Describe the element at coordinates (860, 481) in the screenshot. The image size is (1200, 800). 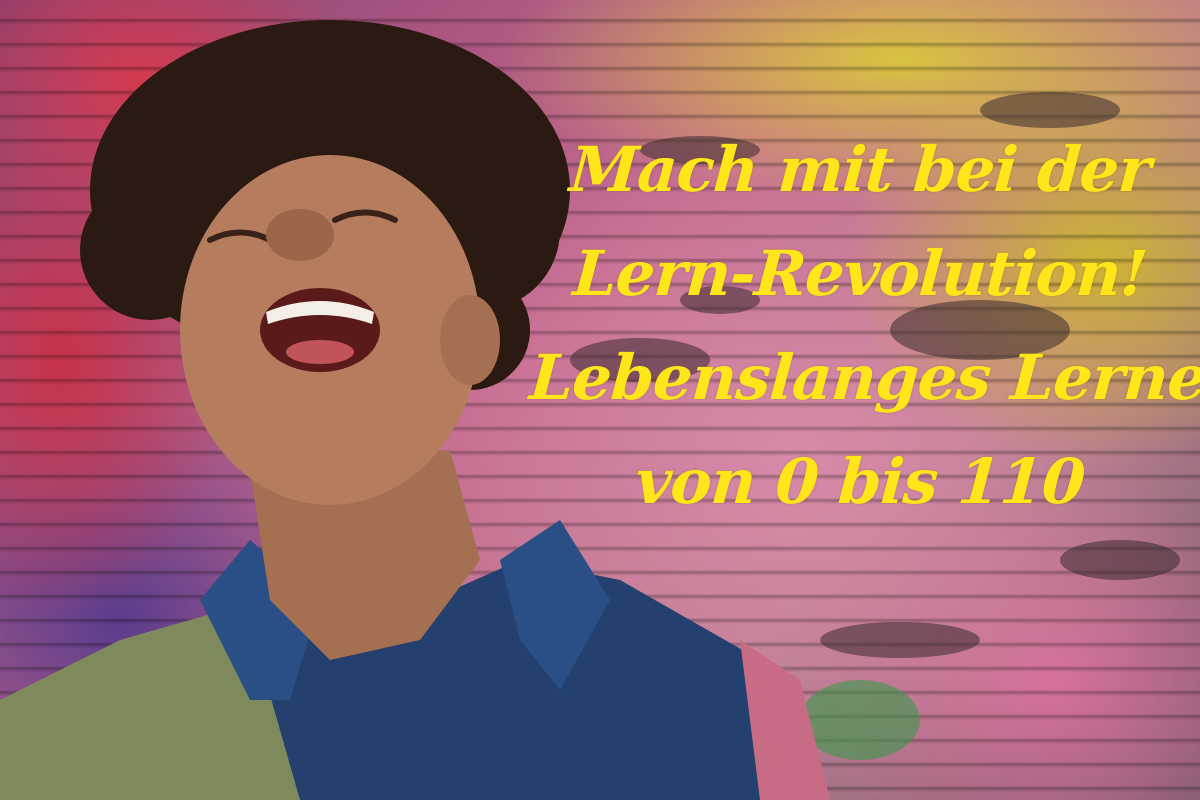
I see `headline-line-4: von 0 bis 110` at that location.